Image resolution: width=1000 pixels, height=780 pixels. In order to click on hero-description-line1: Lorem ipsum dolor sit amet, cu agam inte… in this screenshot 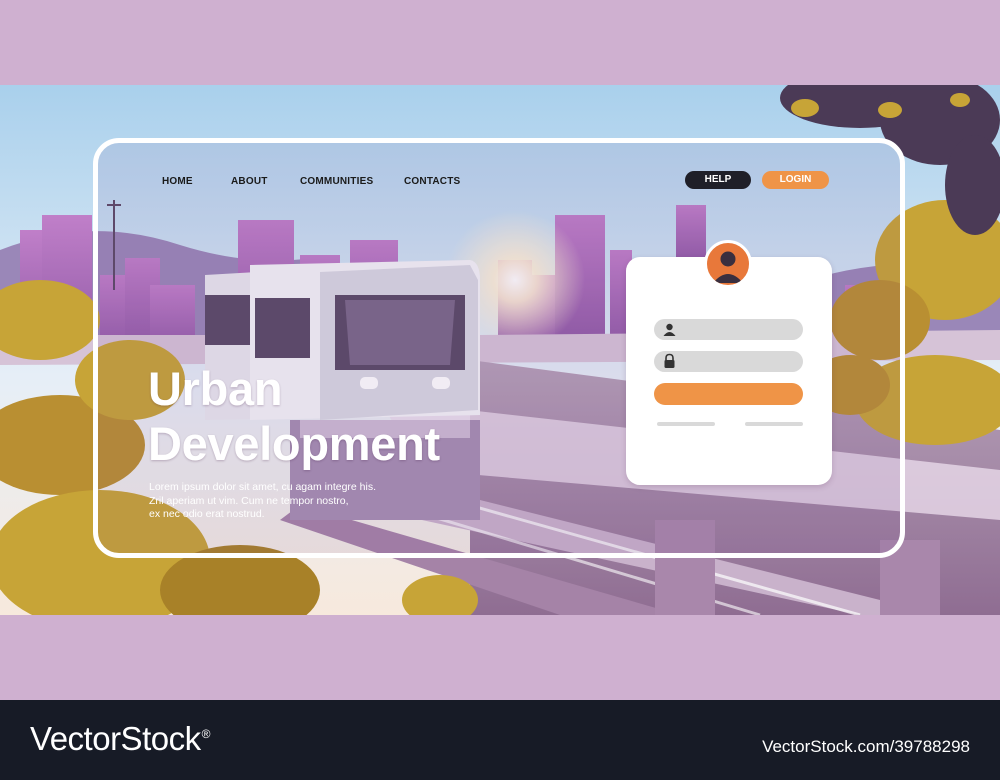, I will do `click(263, 487)`.